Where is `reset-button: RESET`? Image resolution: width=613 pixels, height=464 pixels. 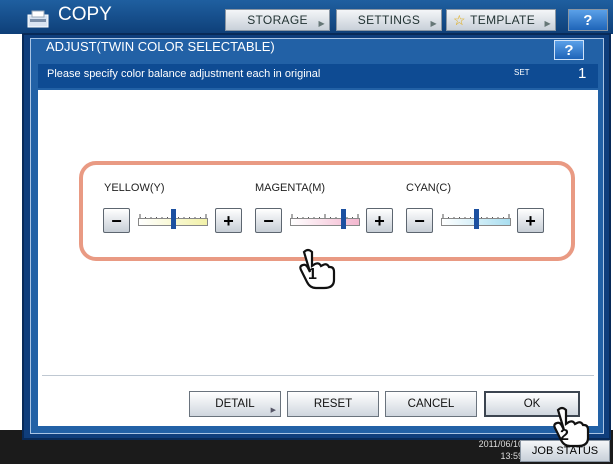
reset-button: RESET is located at coordinates (333, 404).